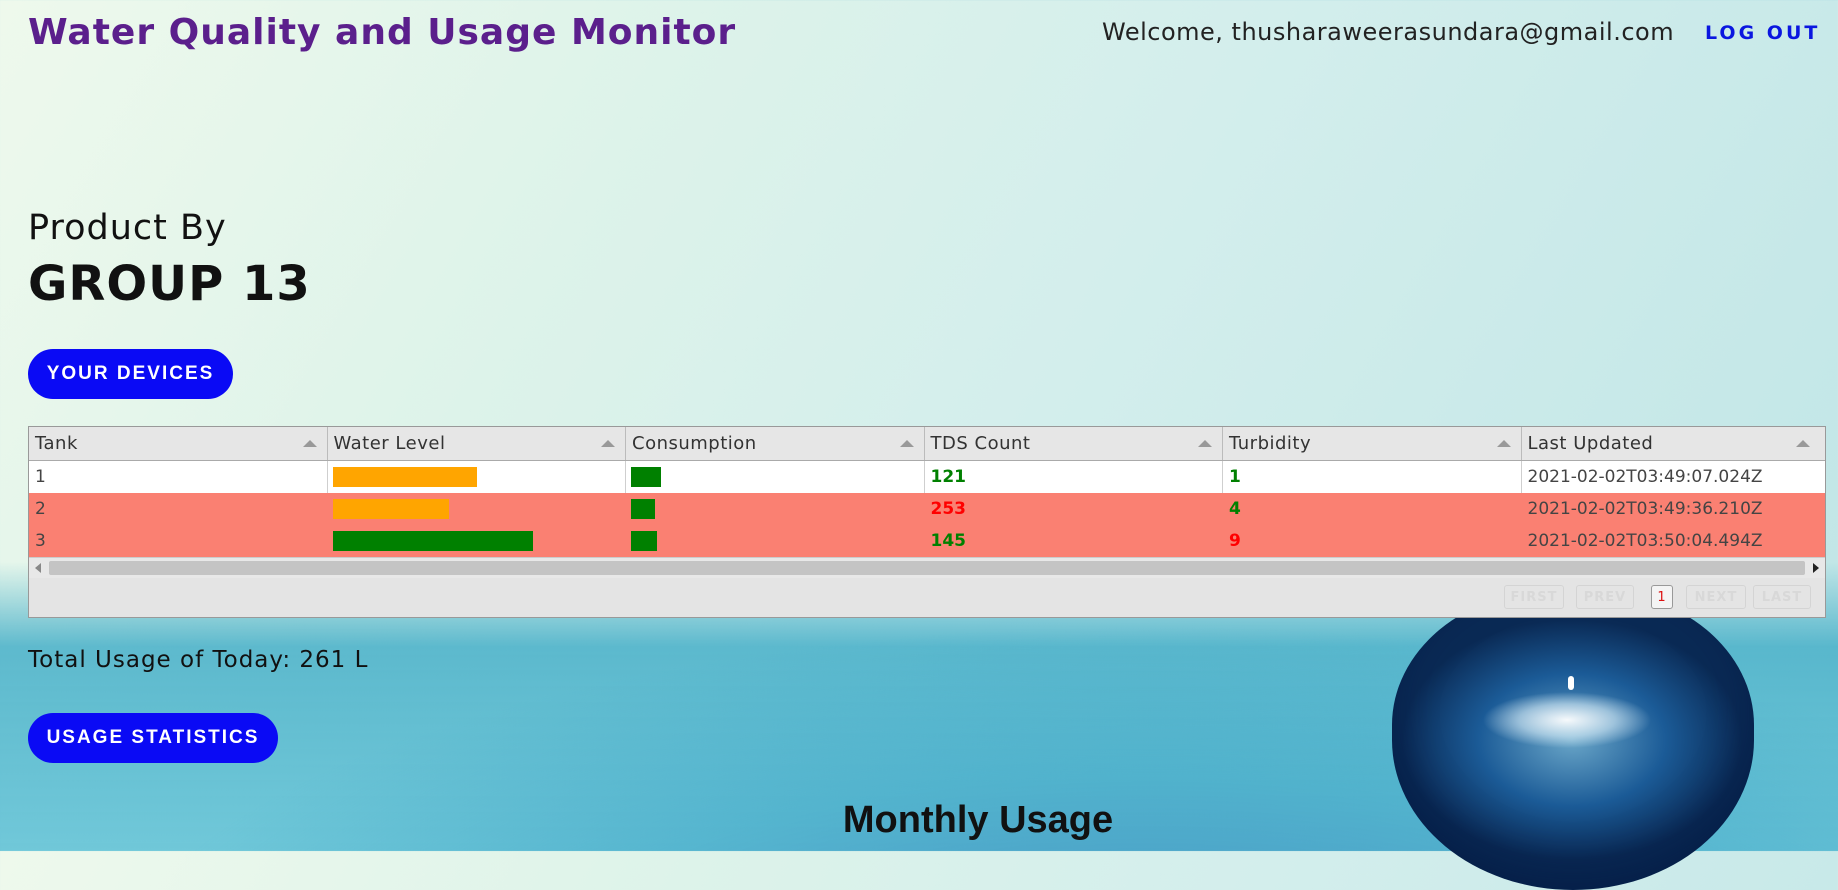  I want to click on cell-tank: 3, so click(40, 541).